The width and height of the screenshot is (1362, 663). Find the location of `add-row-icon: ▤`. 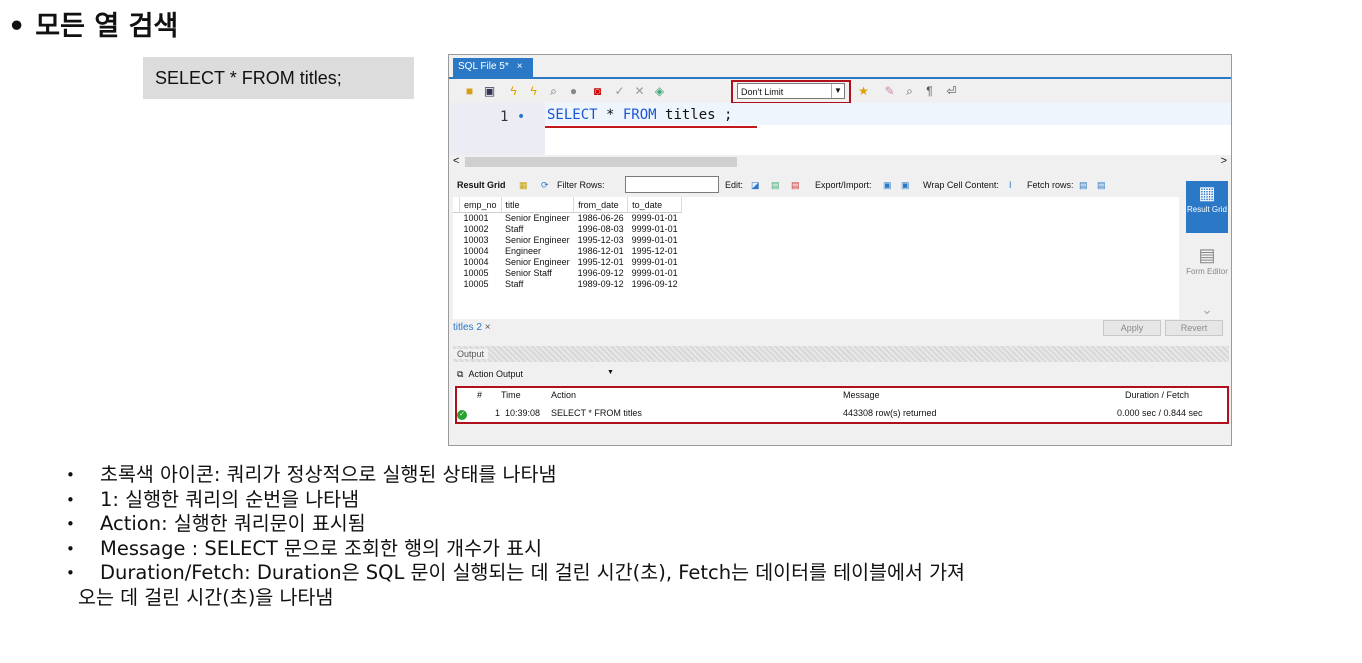

add-row-icon: ▤ is located at coordinates (775, 185).